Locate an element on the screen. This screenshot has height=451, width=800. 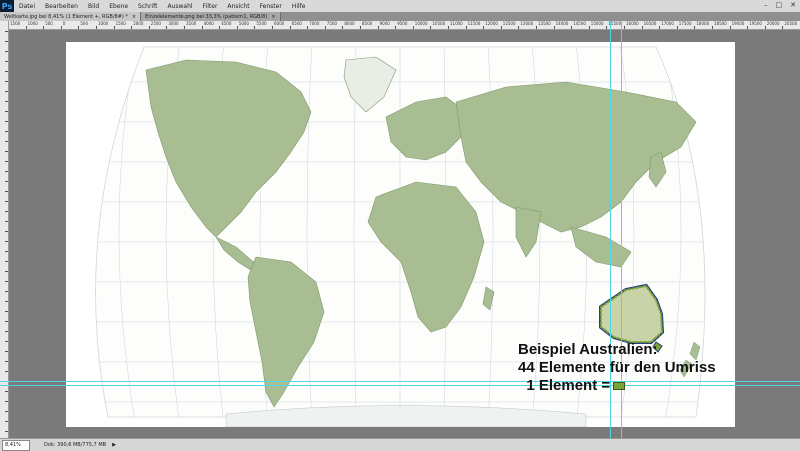
ruler-tick-label: 2500 is located at coordinates (155, 23).